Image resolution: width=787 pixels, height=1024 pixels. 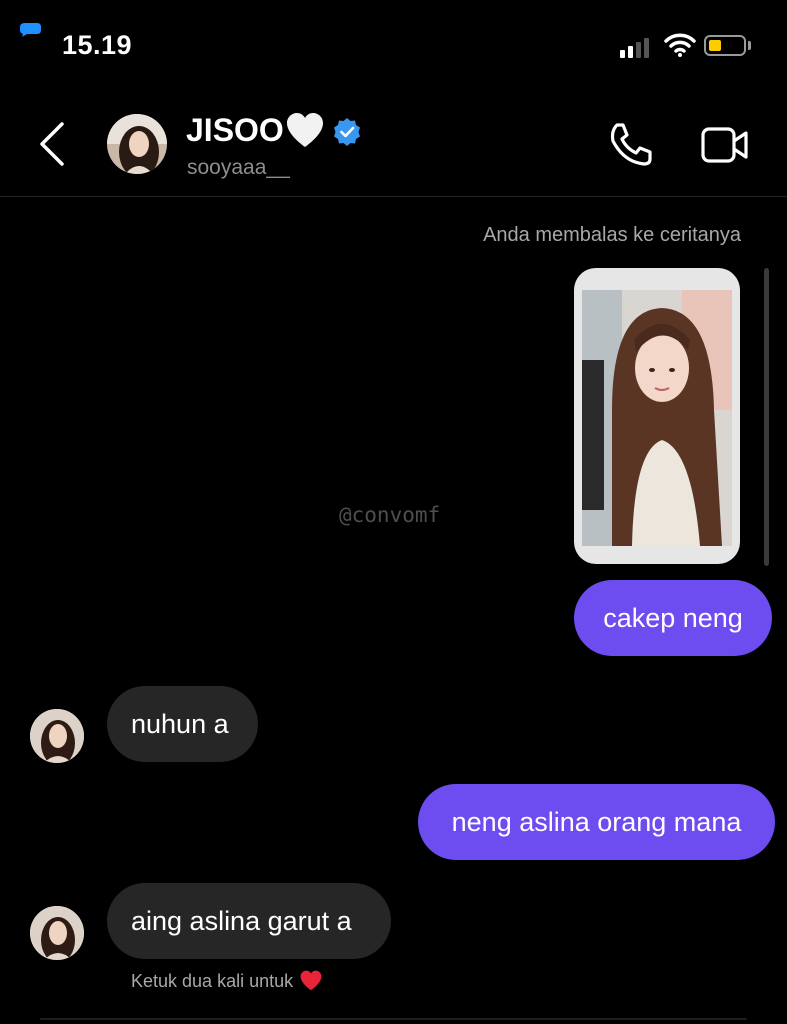 I want to click on scrollbar, so click(x=766, y=417).